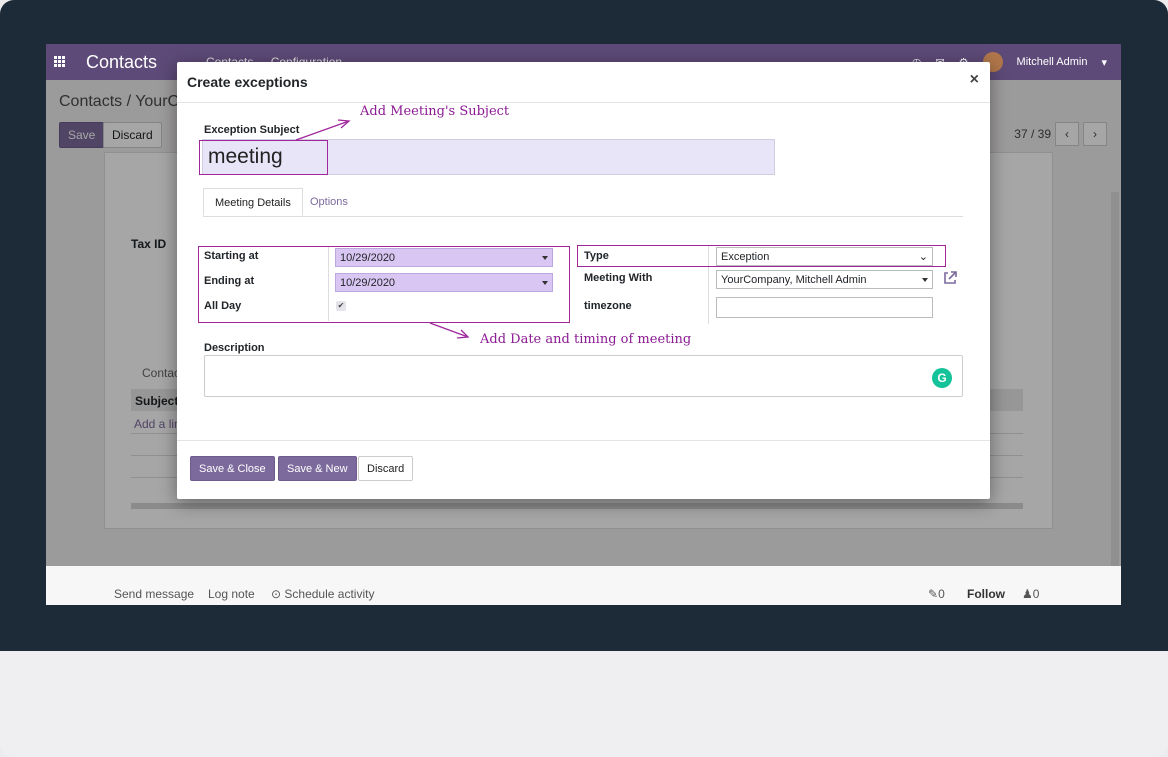 This screenshot has width=1168, height=757. What do you see at coordinates (252, 130) in the screenshot?
I see `subject-label: Exception Subject` at bounding box center [252, 130].